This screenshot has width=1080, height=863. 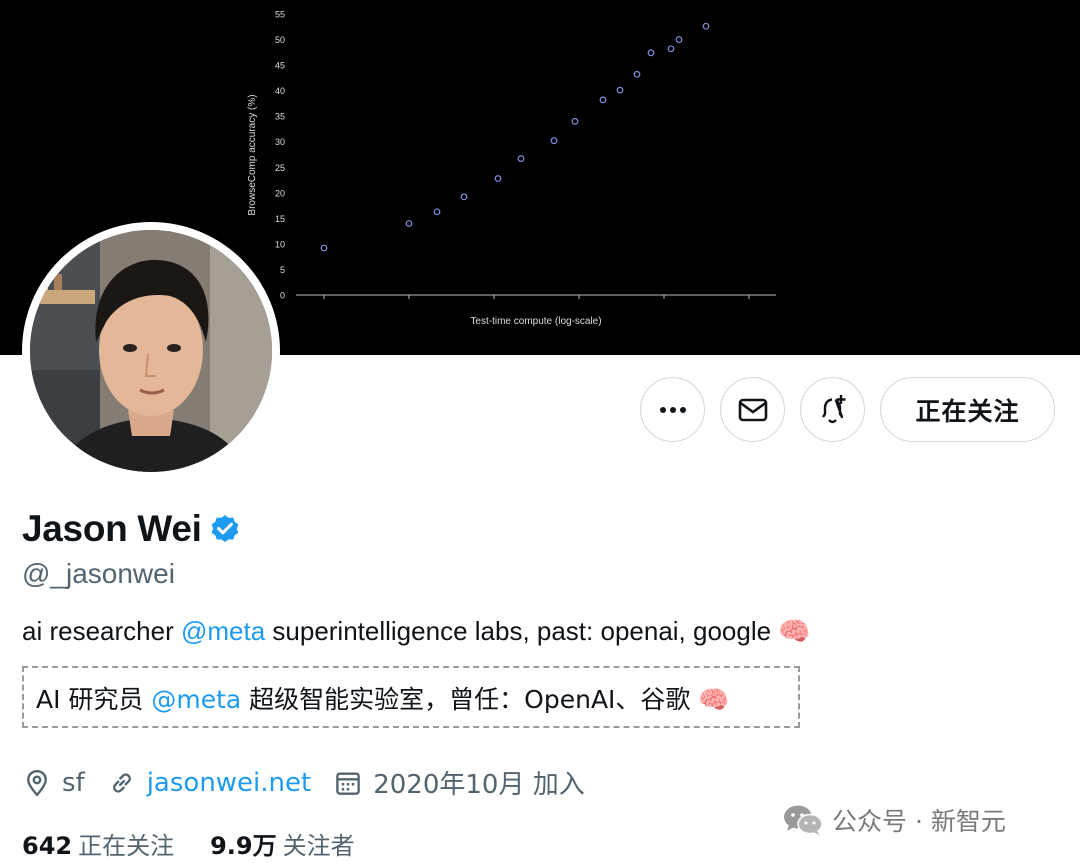 What do you see at coordinates (919, 821) in the screenshot?
I see `watermark-text: 公众号 · 新智元` at bounding box center [919, 821].